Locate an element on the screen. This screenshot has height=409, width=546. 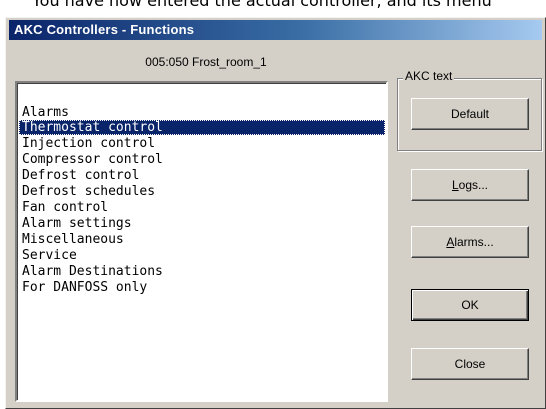
close-button: Close is located at coordinates (470, 364).